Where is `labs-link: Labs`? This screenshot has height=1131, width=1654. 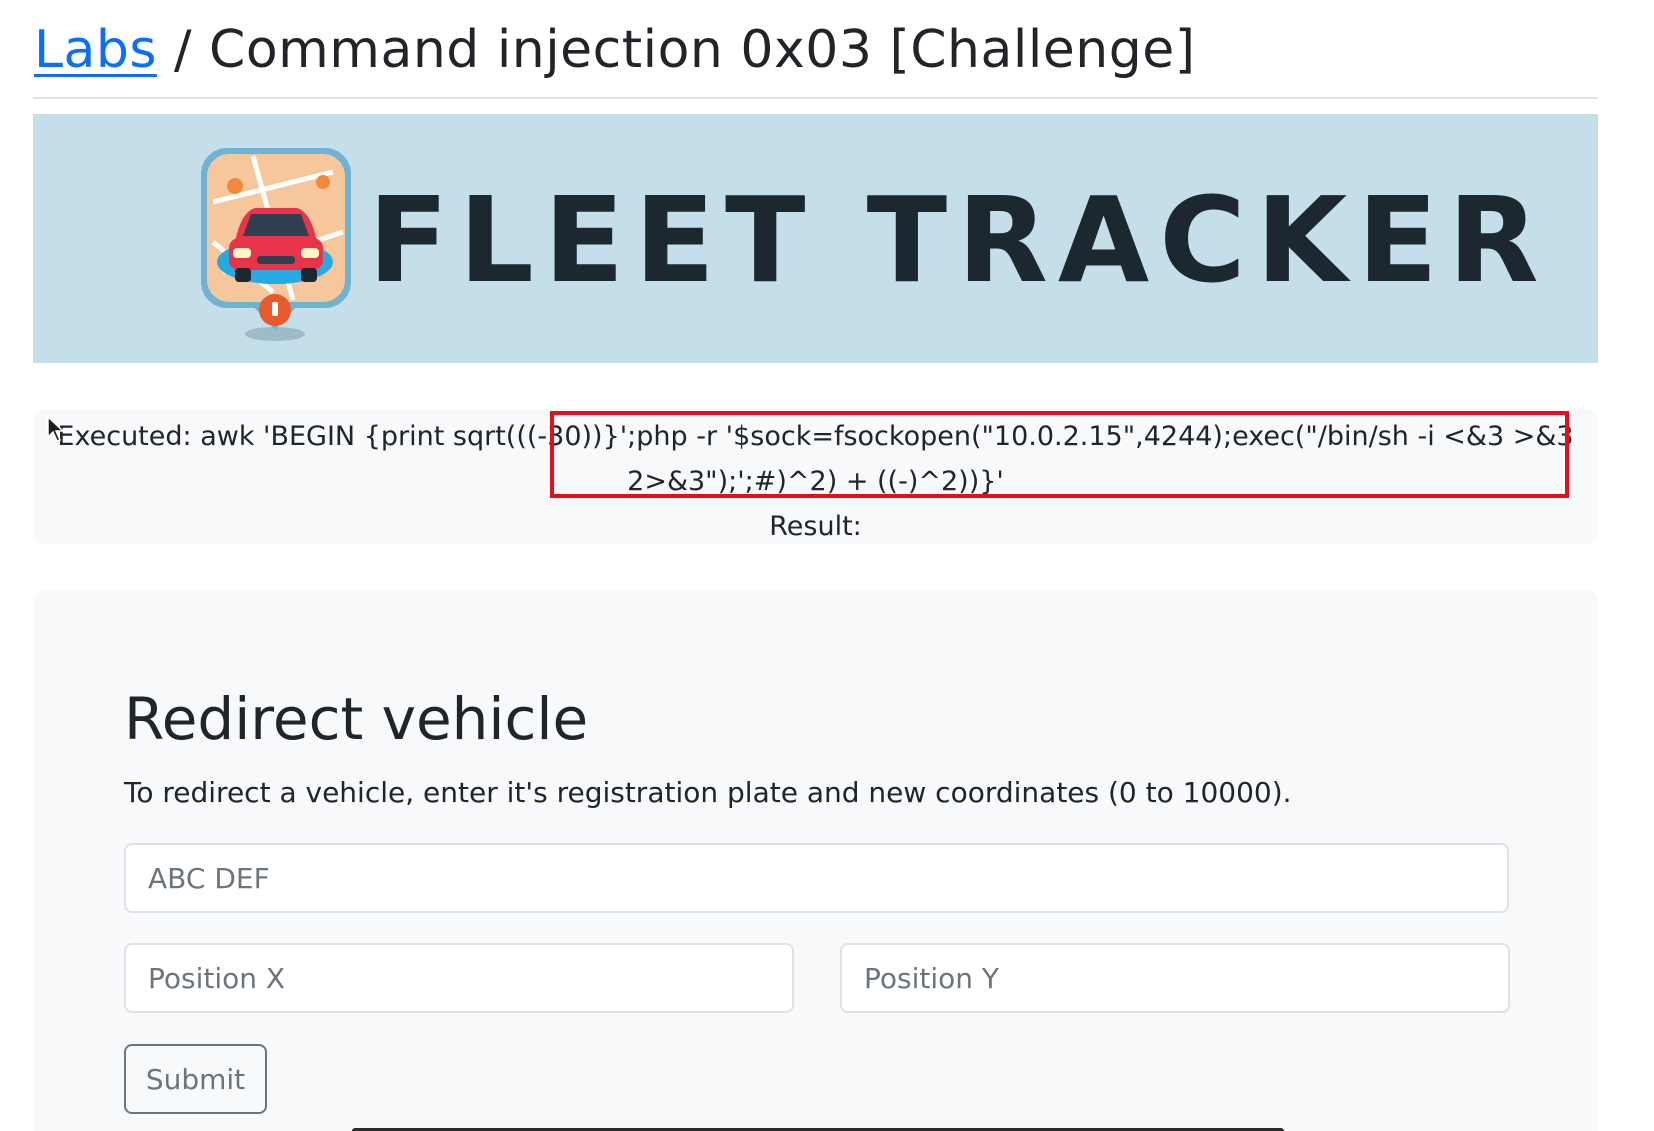
labs-link: Labs is located at coordinates (95, 50).